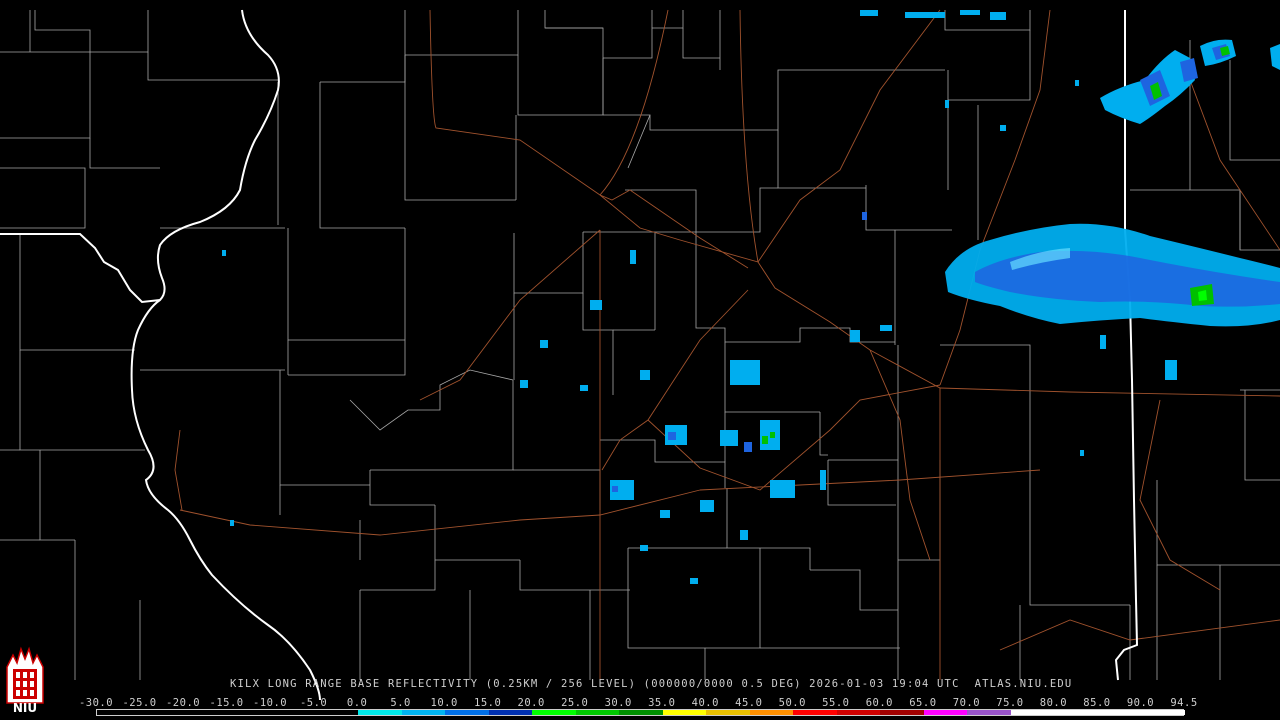 The width and height of the screenshot is (1280, 720). What do you see at coordinates (836, 703) in the screenshot?
I see `colorbar-label: 55.0` at bounding box center [836, 703].